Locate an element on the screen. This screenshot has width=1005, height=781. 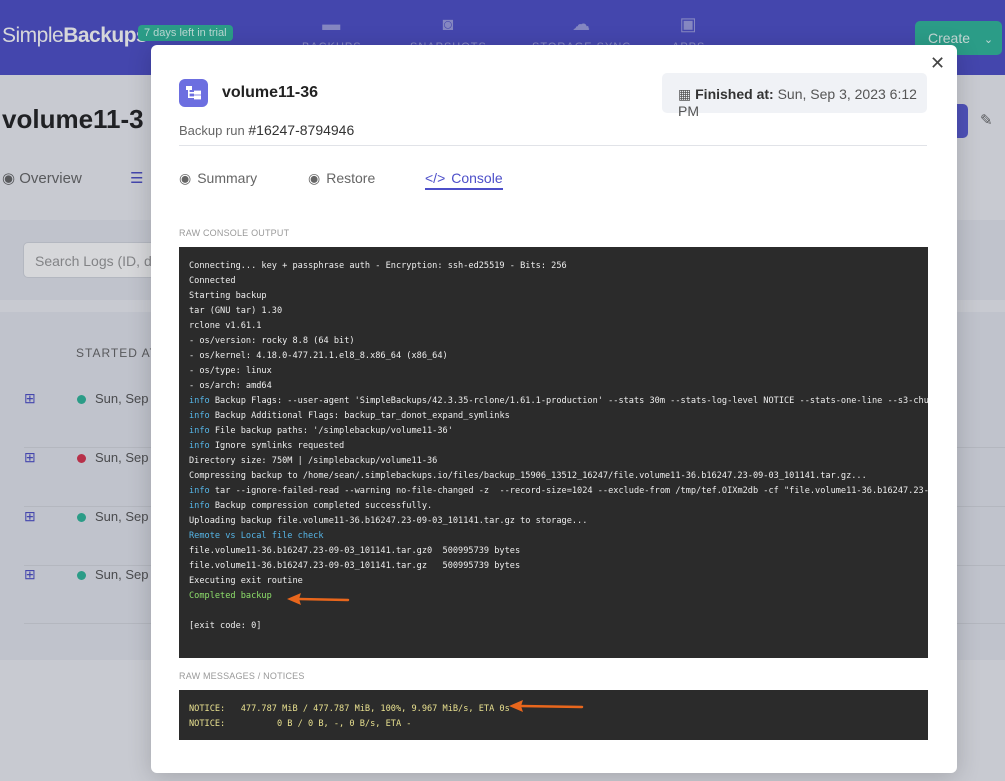
console-line: info Ignore symlinks requested is located at coordinates (558, 446).